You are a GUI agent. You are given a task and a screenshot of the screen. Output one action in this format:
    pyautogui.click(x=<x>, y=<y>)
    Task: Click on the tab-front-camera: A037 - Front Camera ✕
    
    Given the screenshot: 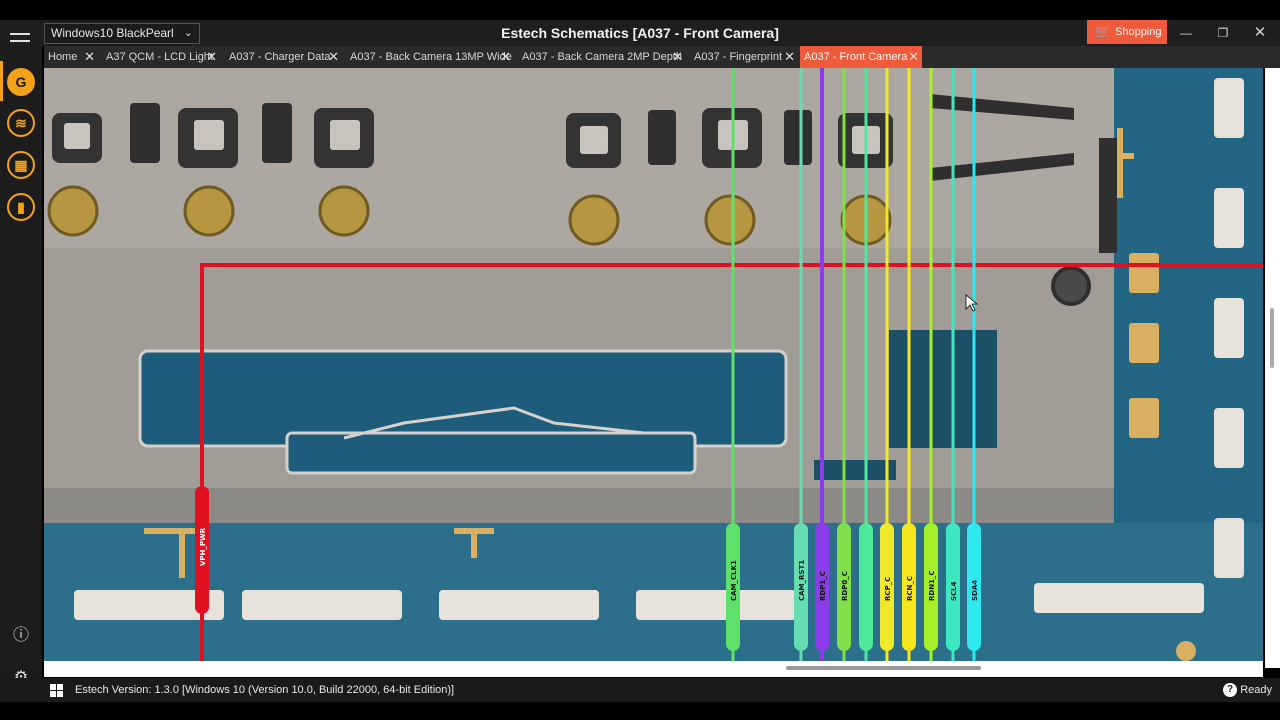 What is the action you would take?
    pyautogui.click(x=861, y=57)
    